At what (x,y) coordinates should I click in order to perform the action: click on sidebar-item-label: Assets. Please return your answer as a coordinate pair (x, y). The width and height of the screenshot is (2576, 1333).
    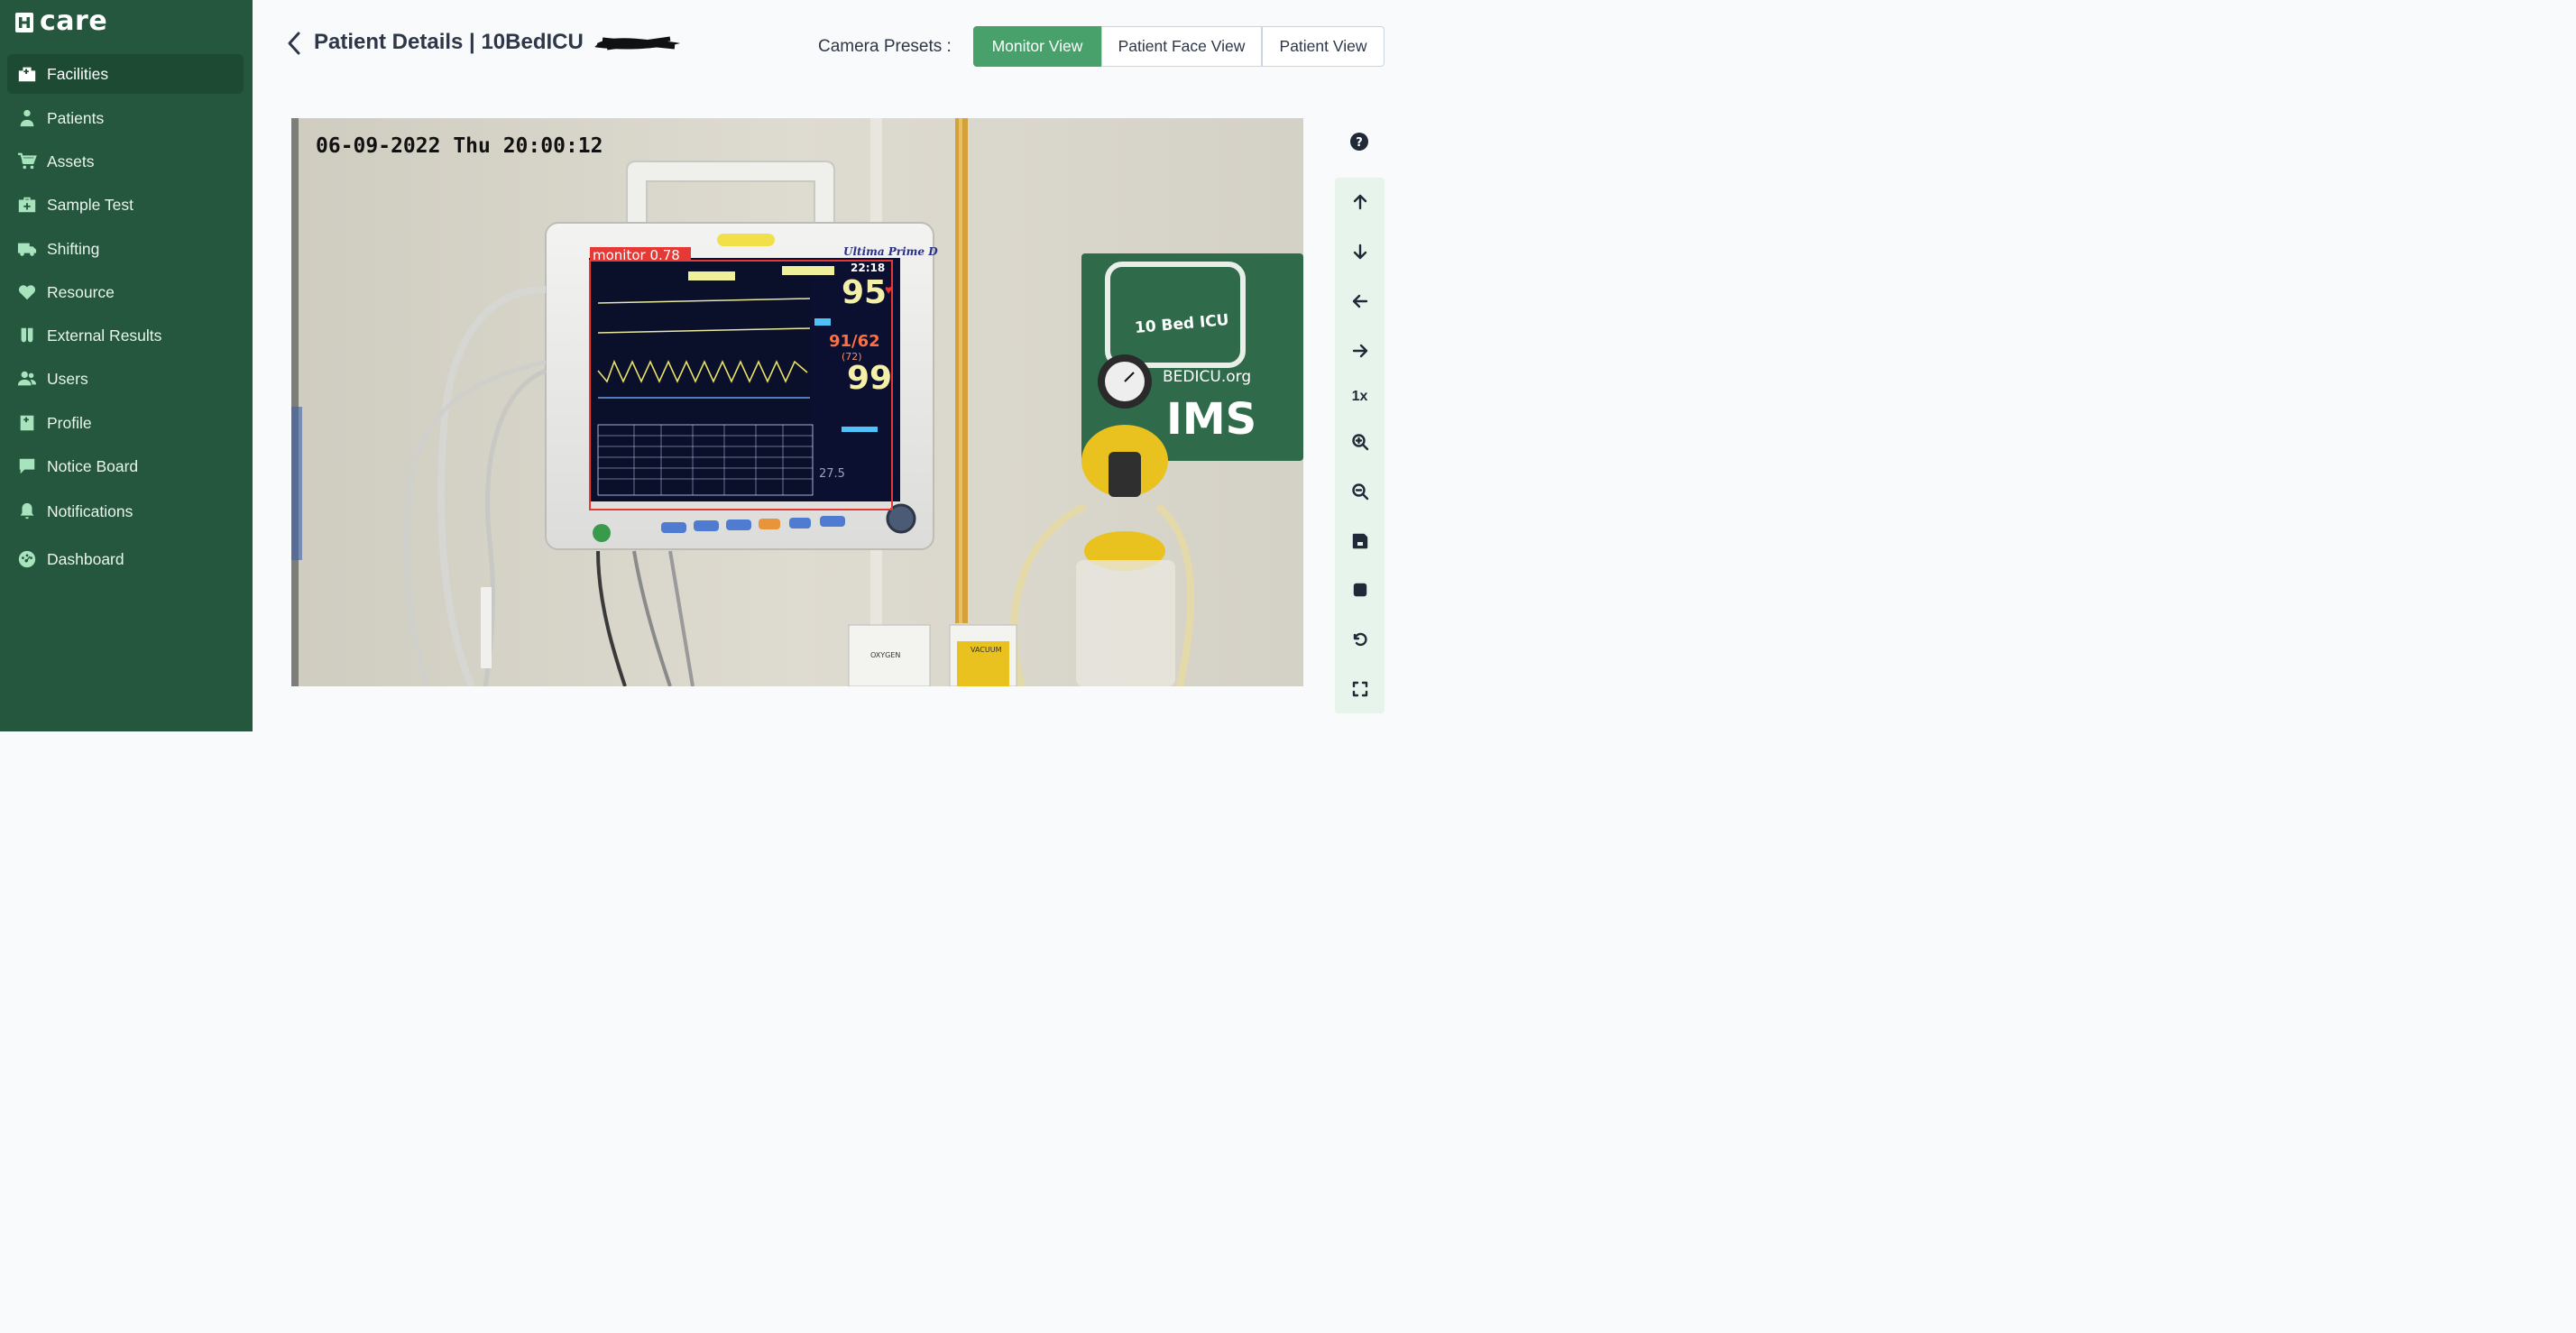
    Looking at the image, I should click on (71, 161).